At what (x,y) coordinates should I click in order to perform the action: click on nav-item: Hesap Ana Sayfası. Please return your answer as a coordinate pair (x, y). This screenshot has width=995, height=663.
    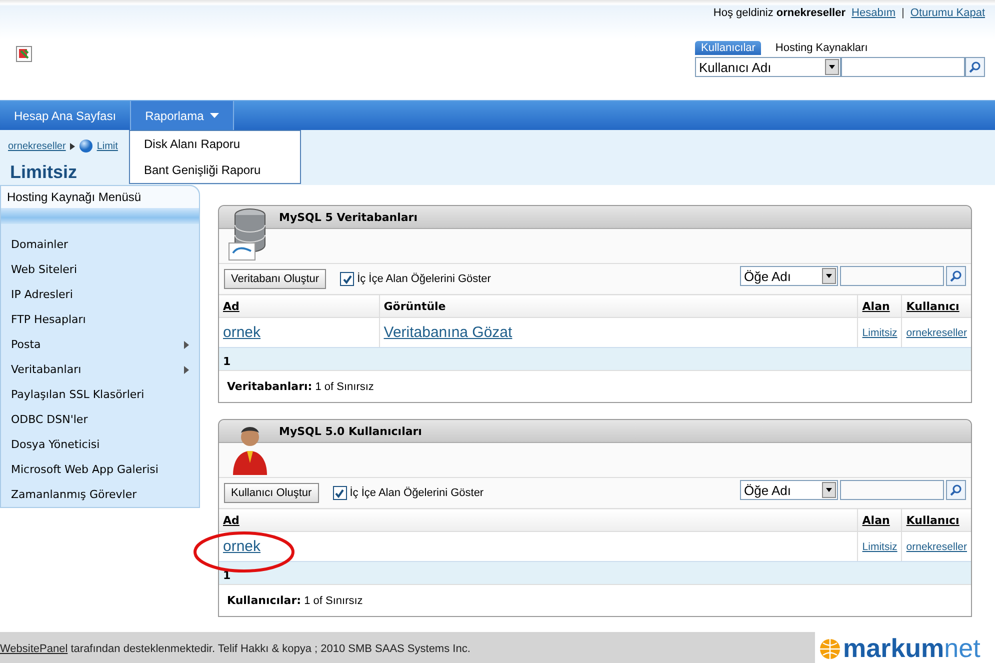
    Looking at the image, I should click on (65, 115).